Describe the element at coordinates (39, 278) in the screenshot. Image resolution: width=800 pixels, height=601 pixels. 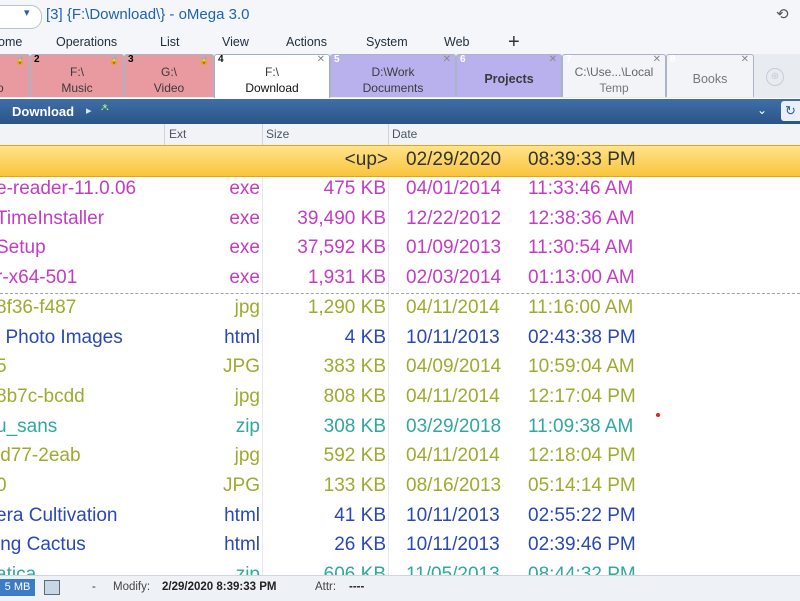
I see `file-name: r-x64-501` at that location.